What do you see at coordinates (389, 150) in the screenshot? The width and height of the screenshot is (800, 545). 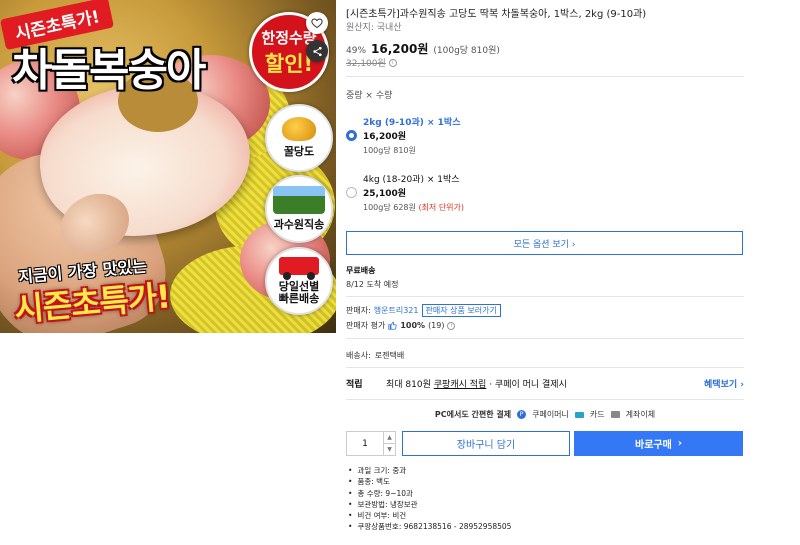 I see `option-unit-price: 100g당 810원` at bounding box center [389, 150].